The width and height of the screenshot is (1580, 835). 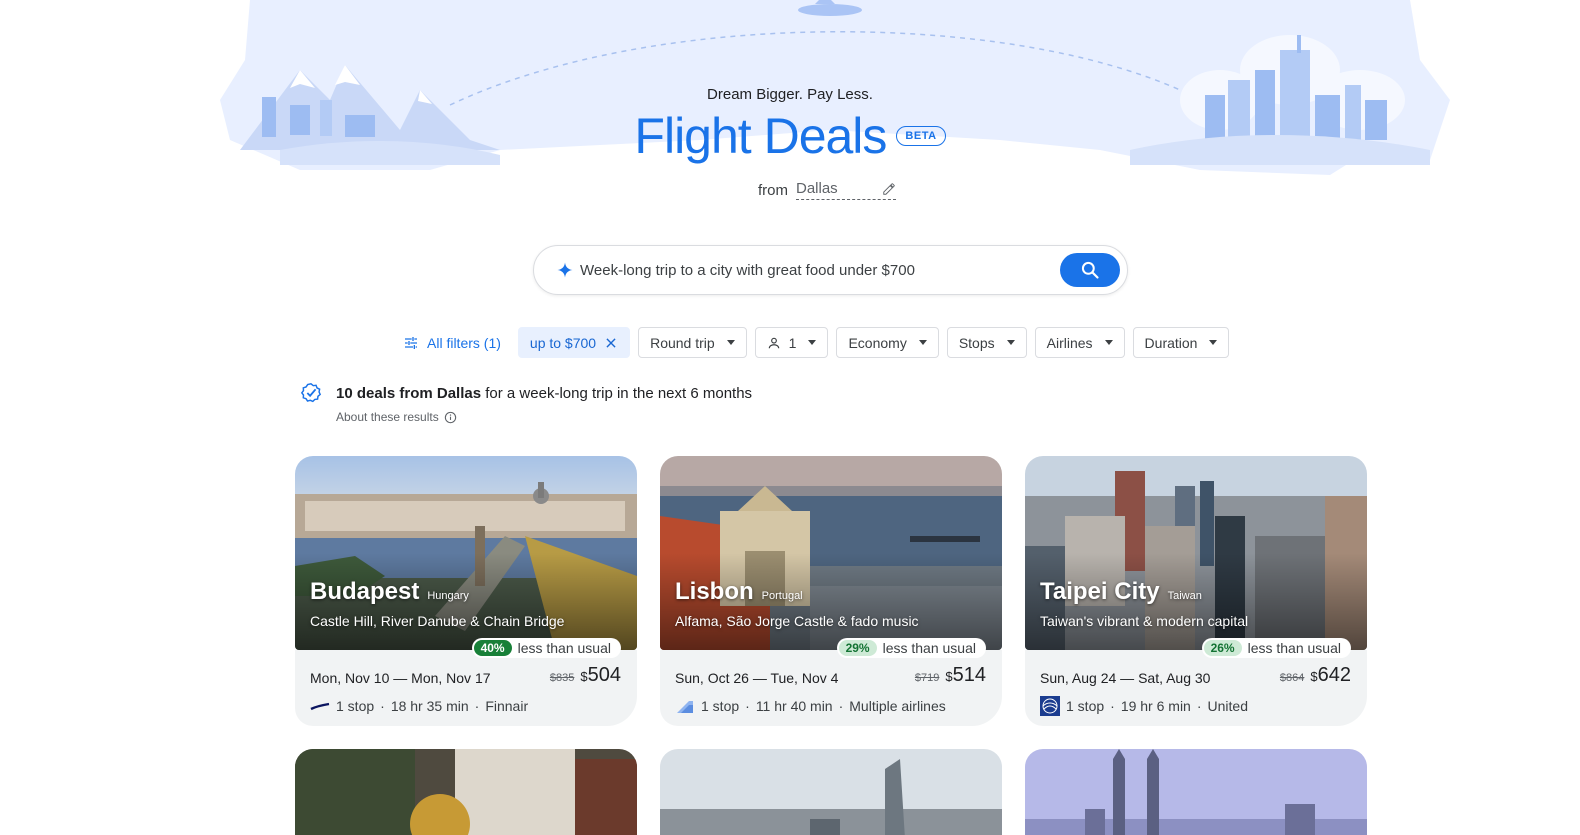 What do you see at coordinates (1125, 678) in the screenshot?
I see `travel-dates: Sun, Aug 24 — Sat, Aug 30` at bounding box center [1125, 678].